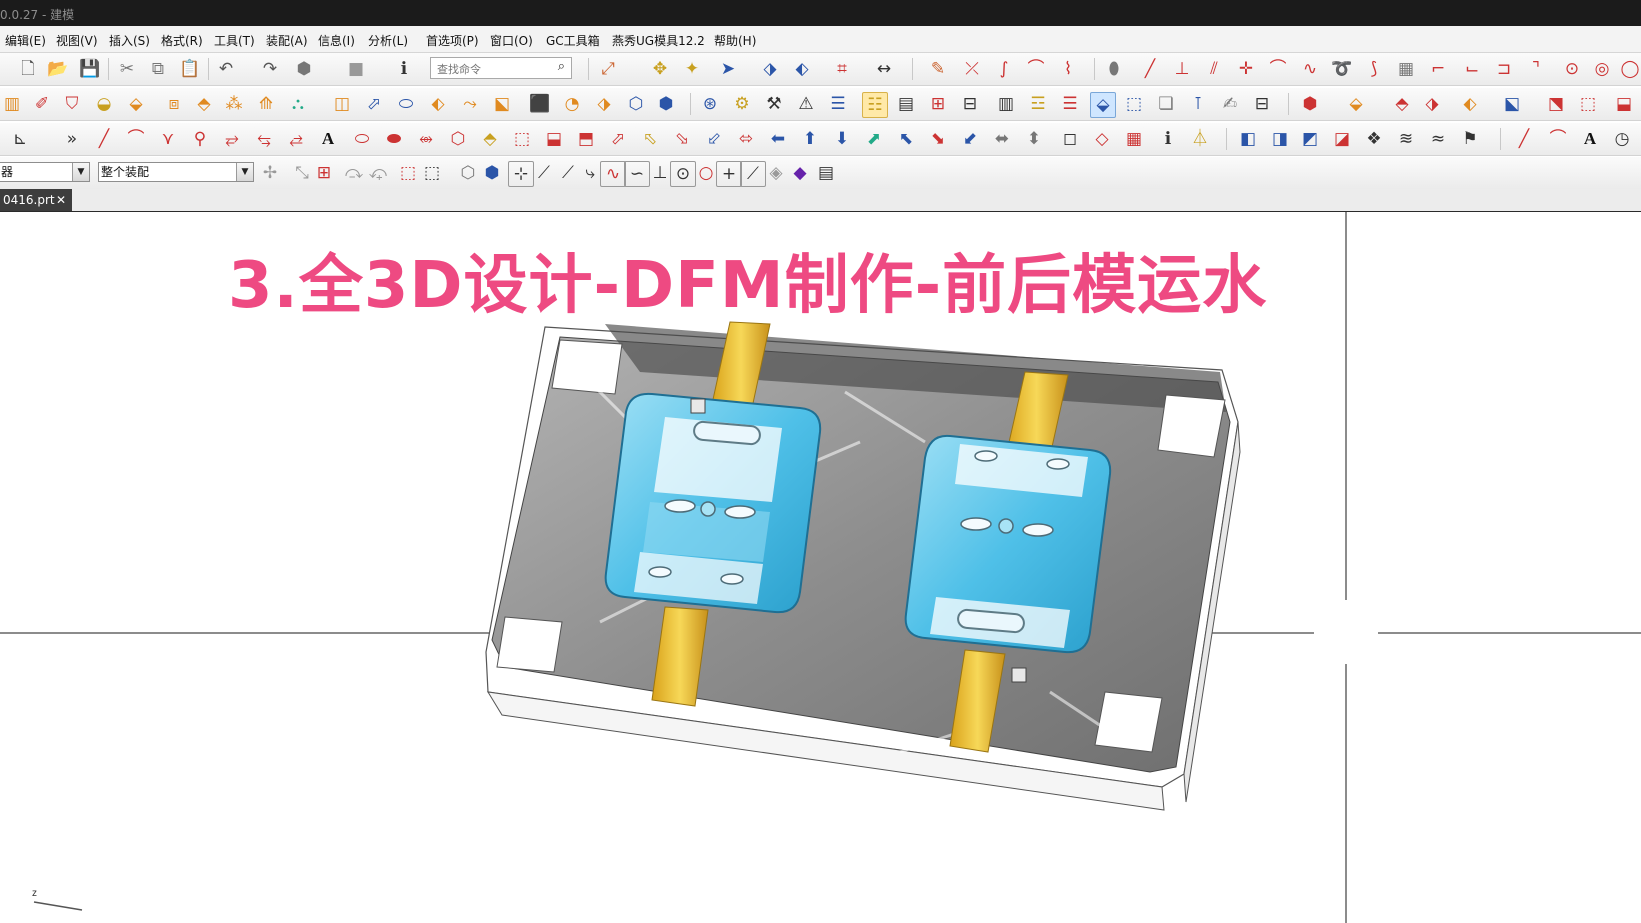  What do you see at coordinates (72, 139) in the screenshot?
I see `overflow-chevron-icon: »` at bounding box center [72, 139].